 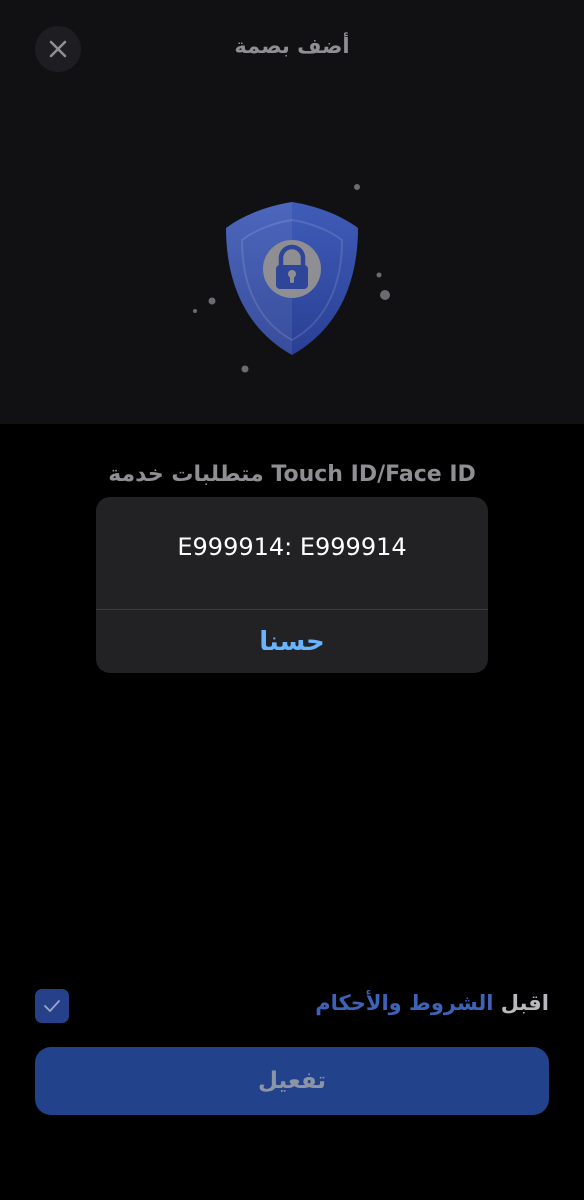 I want to click on shield-illustration, so click(x=295, y=275).